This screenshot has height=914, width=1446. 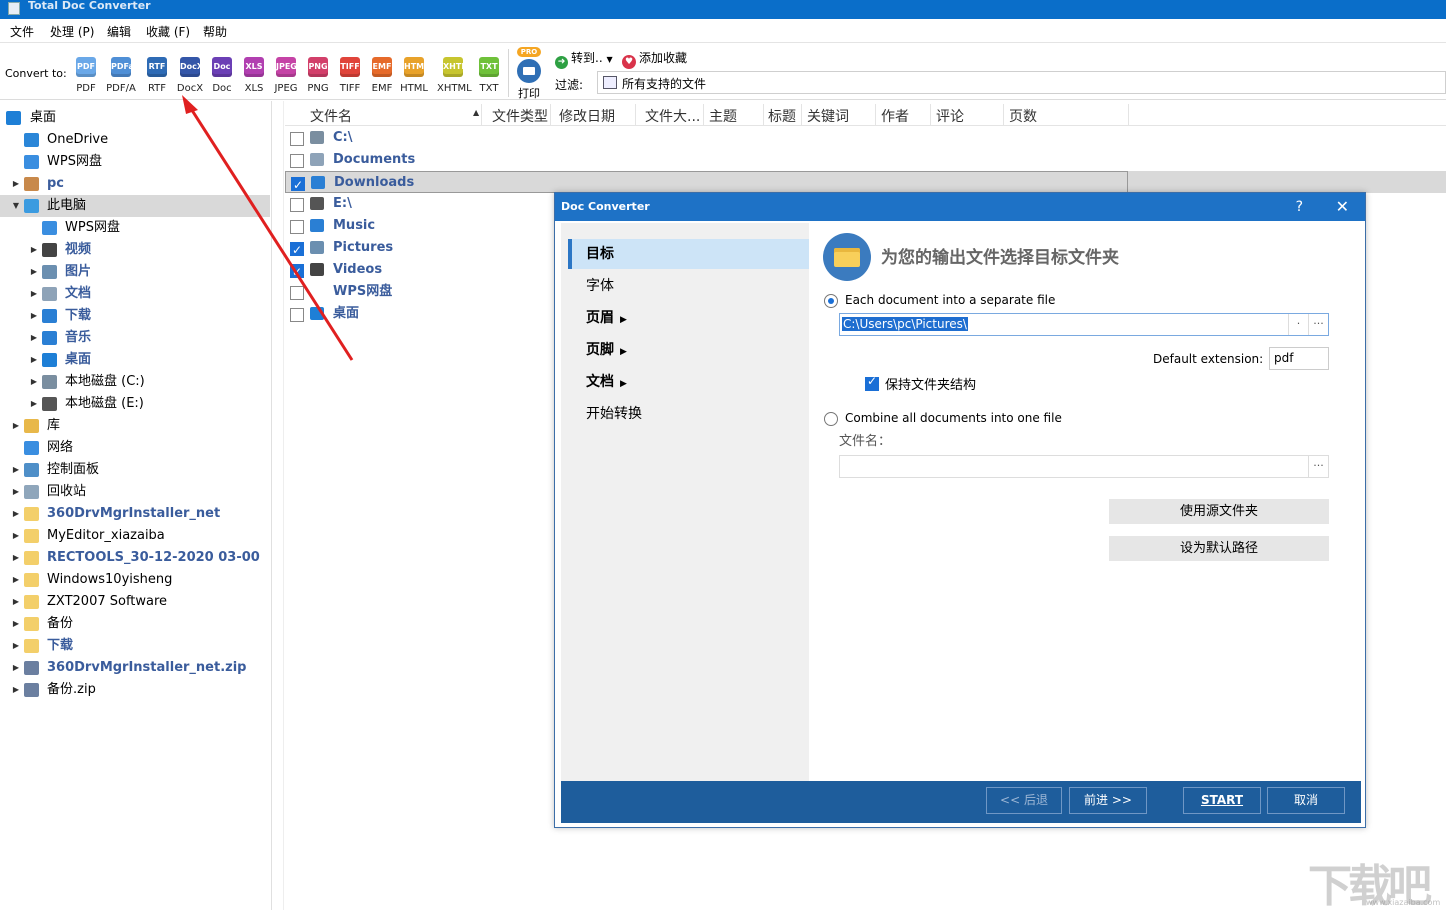 What do you see at coordinates (1403, 902) in the screenshot?
I see `watermark-url: www.xiazaiba.com` at bounding box center [1403, 902].